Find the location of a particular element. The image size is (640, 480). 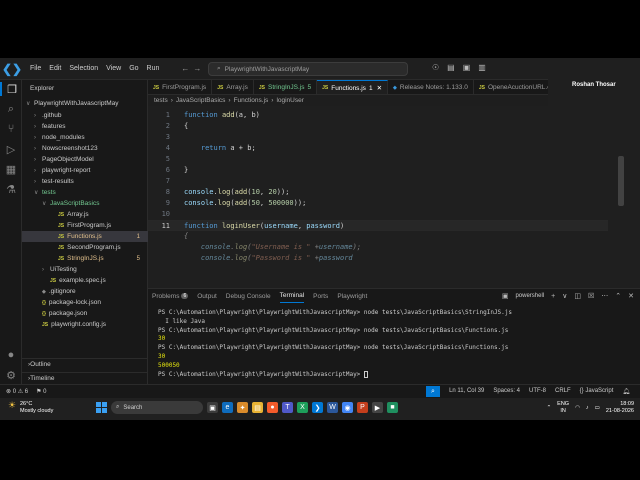

file-item: JS playwright.config.js is located at coordinates (85, 324).